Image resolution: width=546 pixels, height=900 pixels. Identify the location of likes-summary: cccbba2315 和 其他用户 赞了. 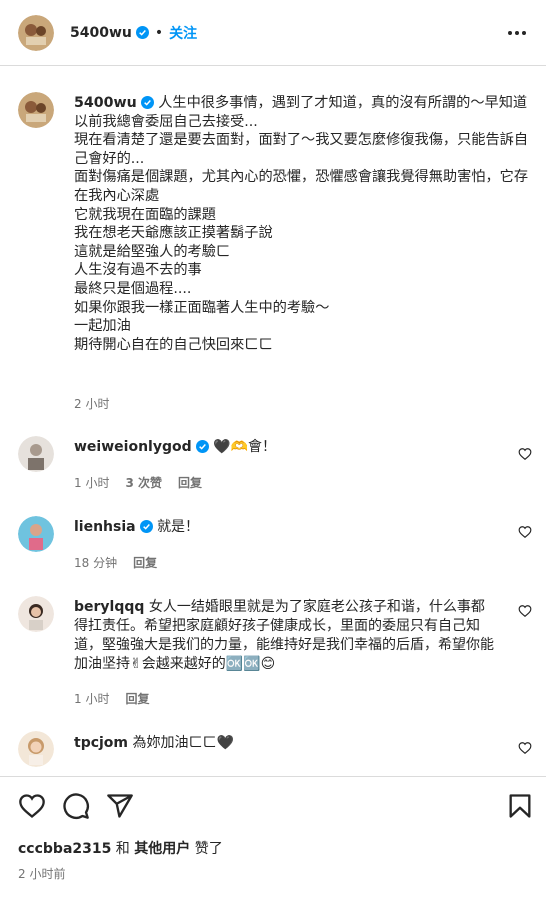
(120, 848).